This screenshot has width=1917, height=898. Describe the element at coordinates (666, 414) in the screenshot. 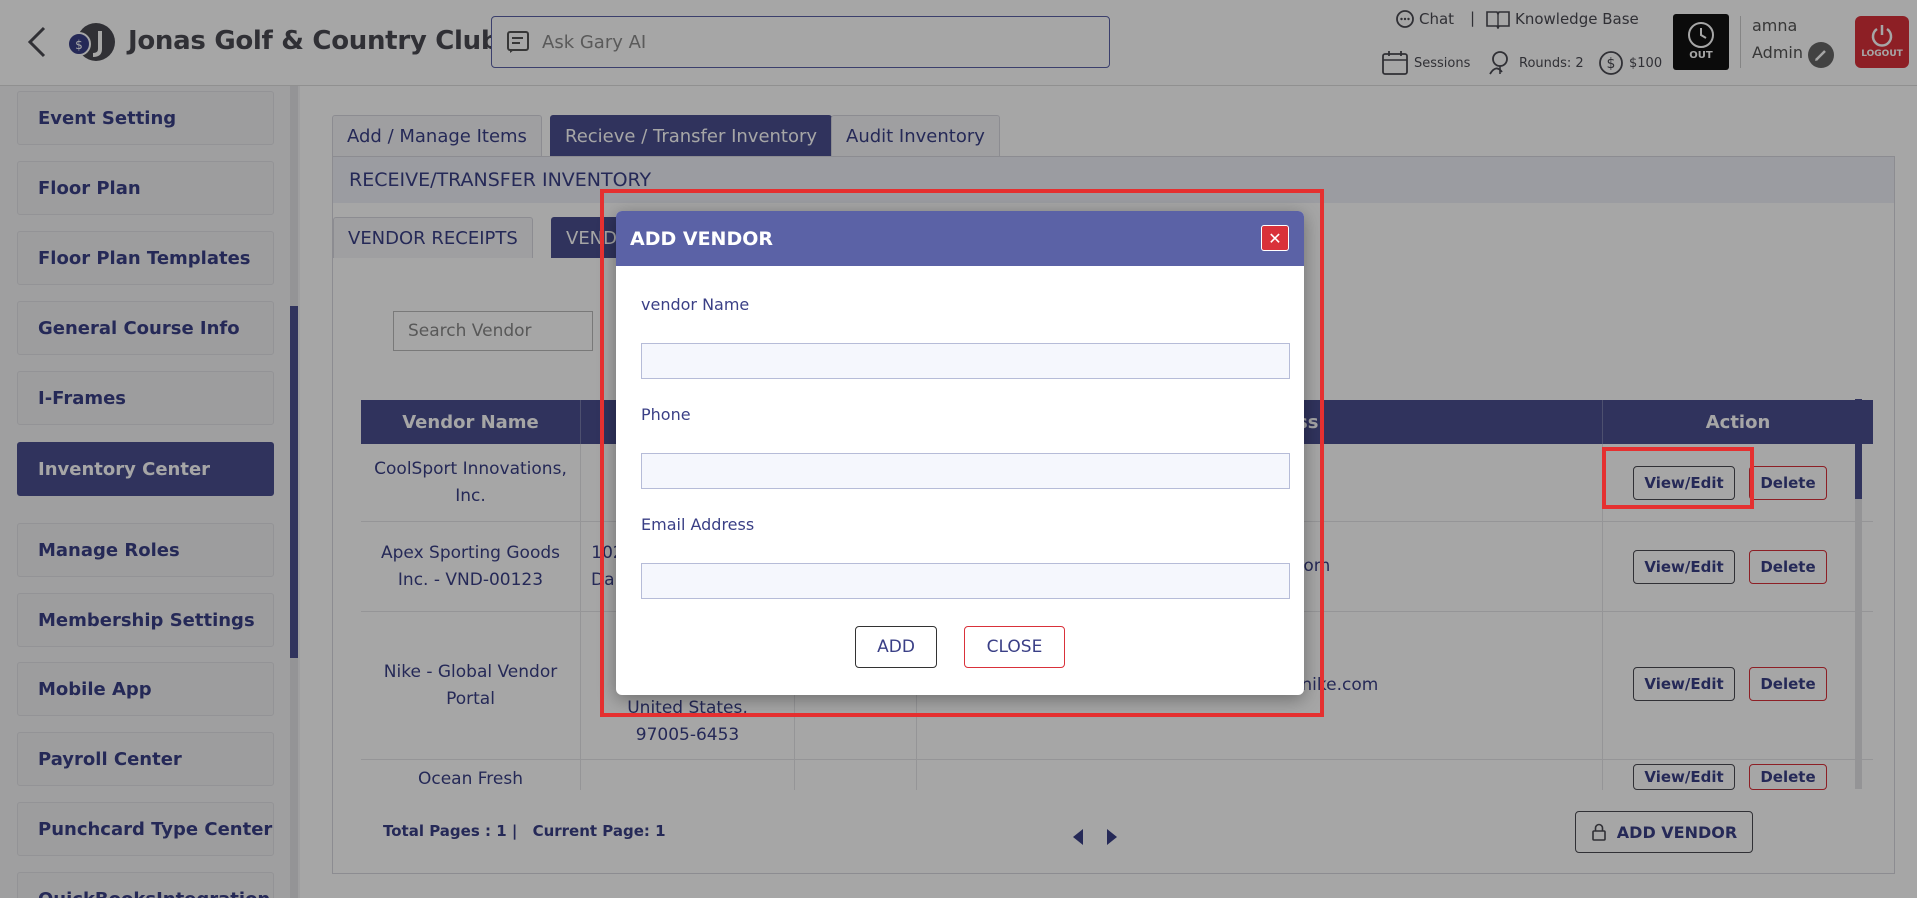

I see `phone-label: Phone` at that location.